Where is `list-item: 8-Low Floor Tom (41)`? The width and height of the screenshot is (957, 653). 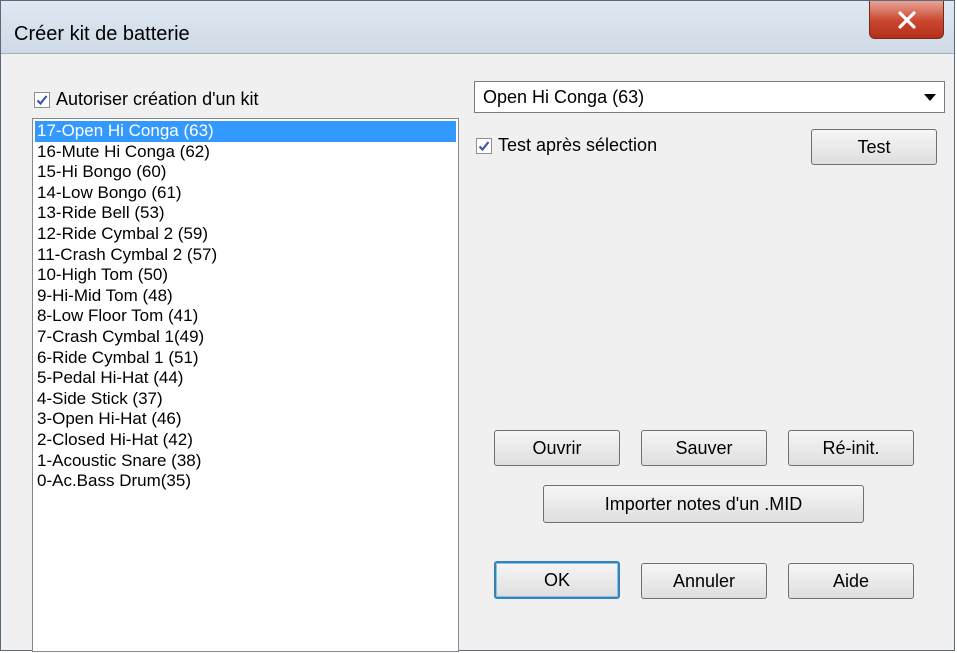
list-item: 8-Low Floor Tom (41) is located at coordinates (245, 316).